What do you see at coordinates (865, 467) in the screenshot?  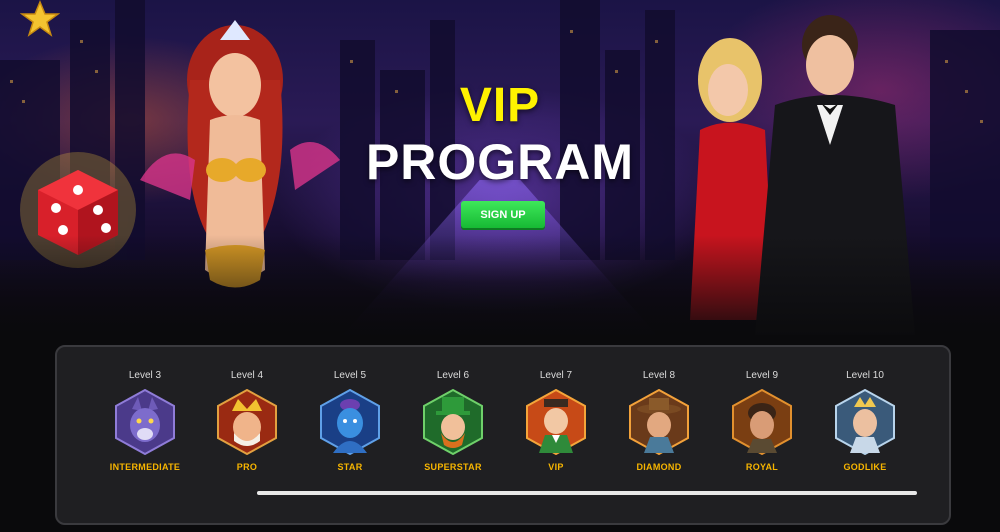 I see `level-name: GODLIKE` at bounding box center [865, 467].